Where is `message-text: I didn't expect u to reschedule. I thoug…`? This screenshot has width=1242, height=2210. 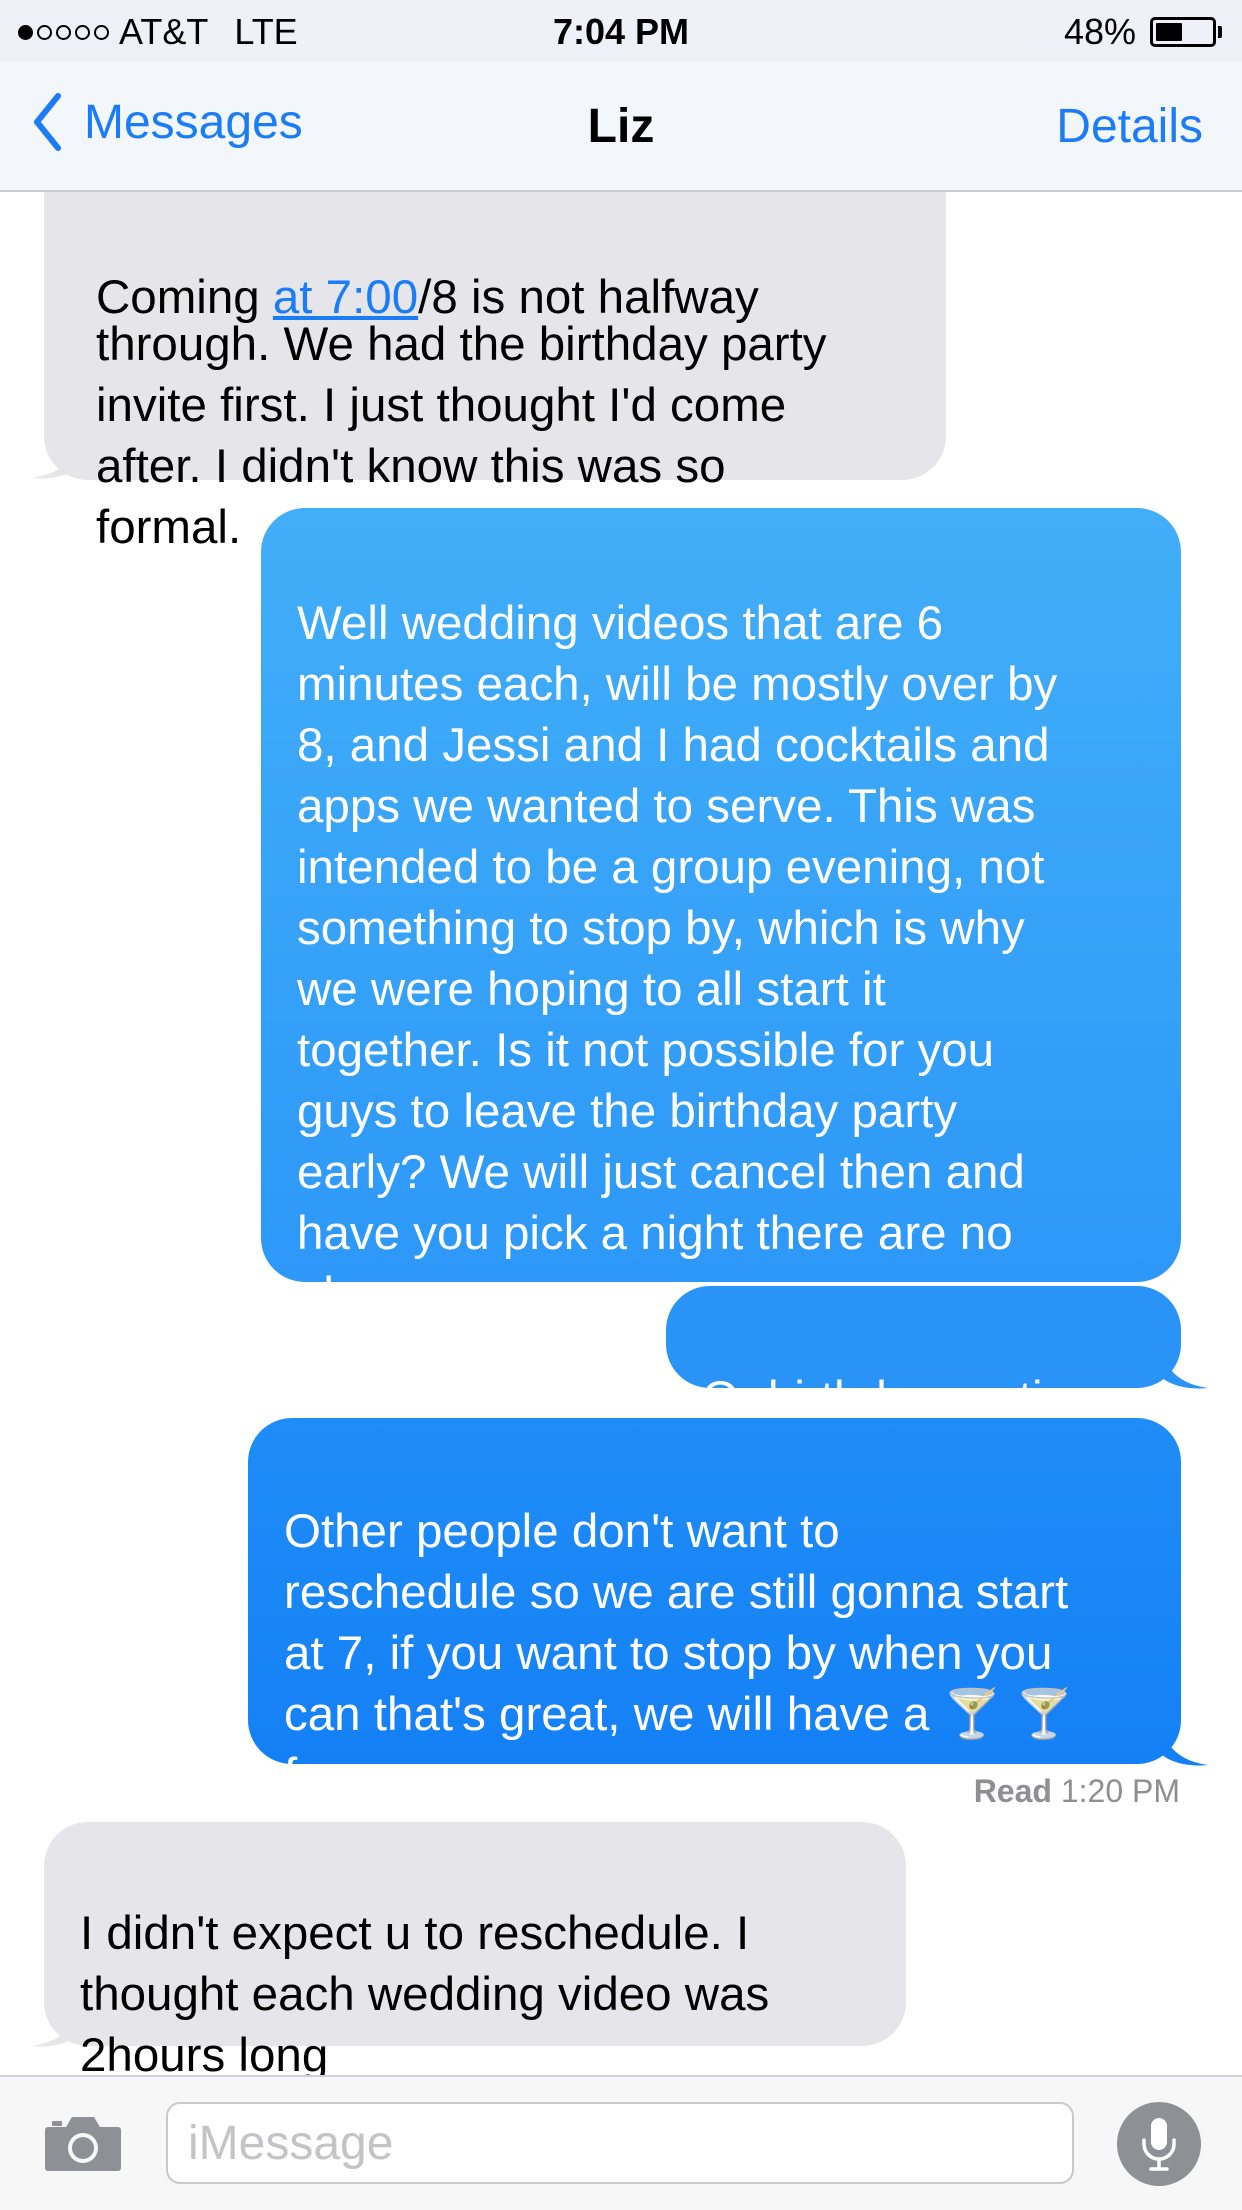
message-text: I didn't expect u to reschedule. I thoug… is located at coordinates (425, 1991).